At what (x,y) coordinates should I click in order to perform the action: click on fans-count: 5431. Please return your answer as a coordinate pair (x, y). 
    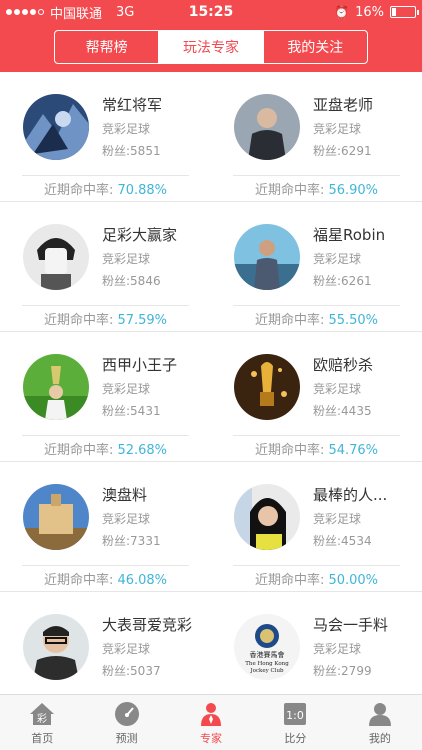
    Looking at the image, I should click on (145, 411).